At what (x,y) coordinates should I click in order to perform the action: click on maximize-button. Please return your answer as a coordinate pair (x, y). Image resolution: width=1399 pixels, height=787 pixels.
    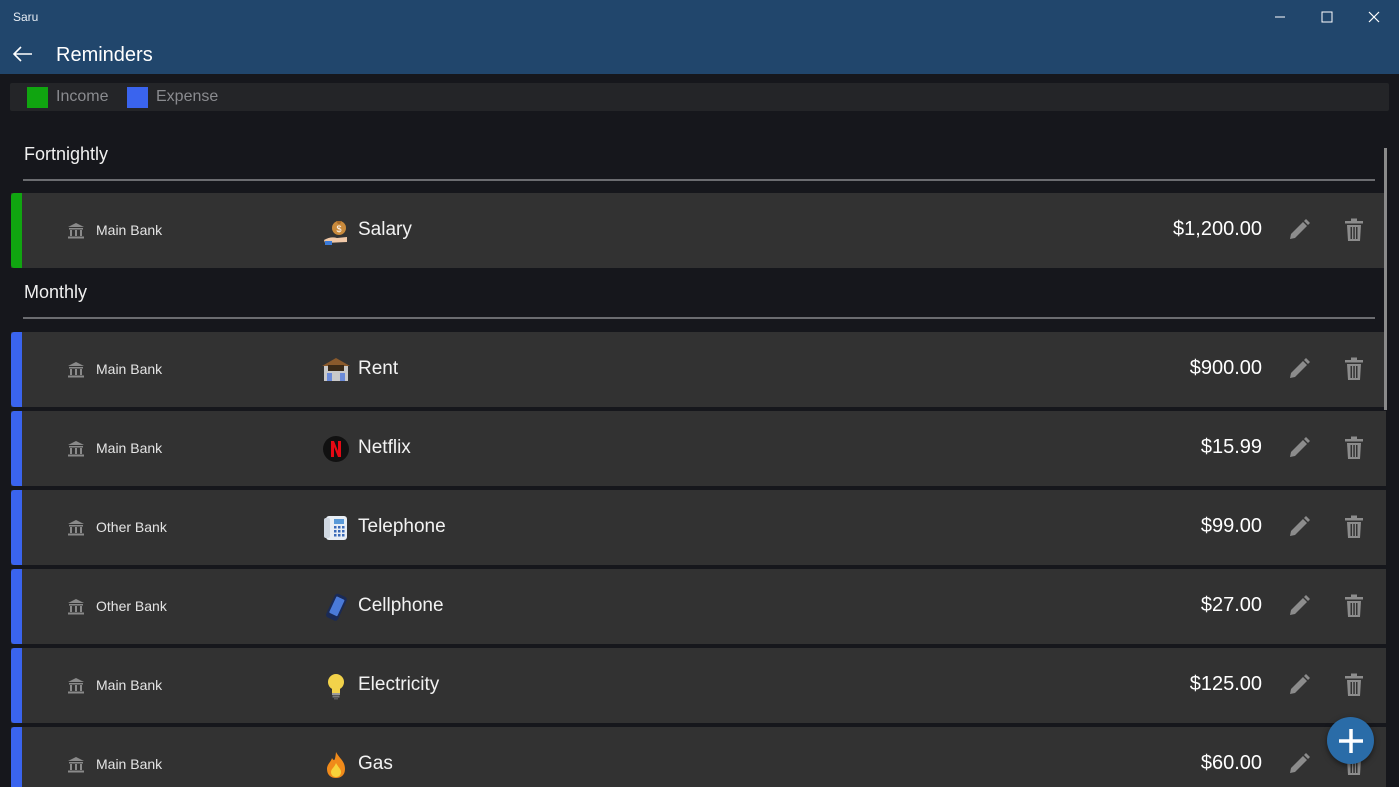
    Looking at the image, I should click on (1327, 17).